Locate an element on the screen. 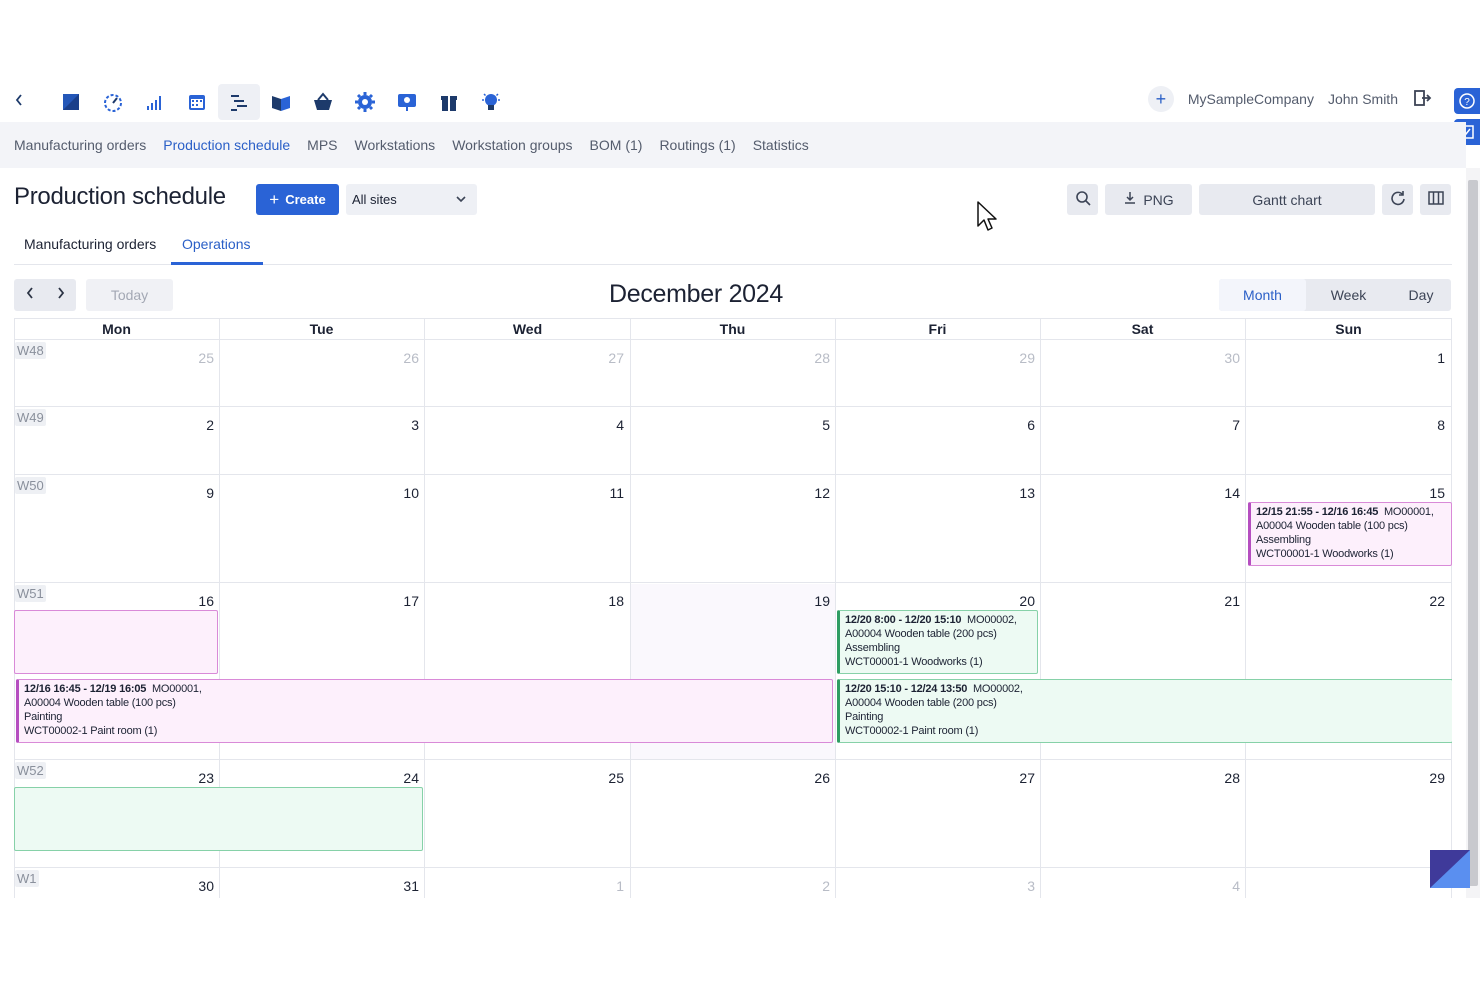 The height and width of the screenshot is (987, 1480). png-export-button: PNG is located at coordinates (1148, 199).